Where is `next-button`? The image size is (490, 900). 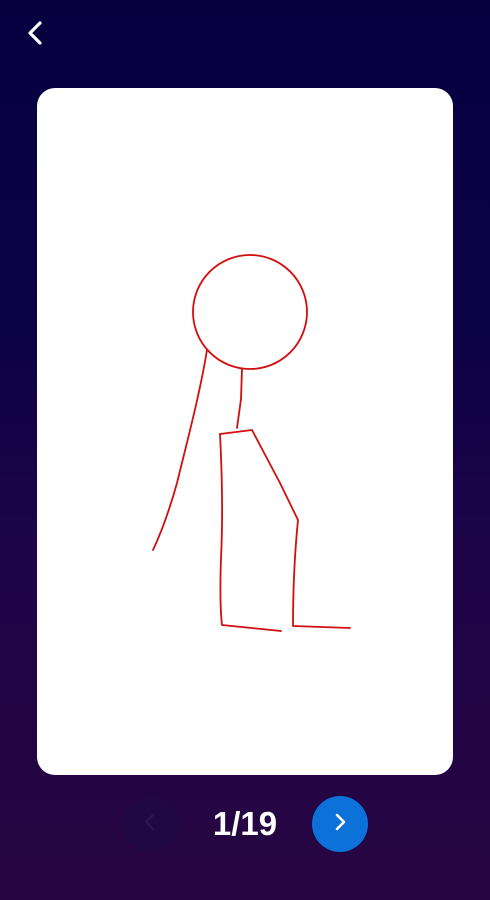 next-button is located at coordinates (340, 824).